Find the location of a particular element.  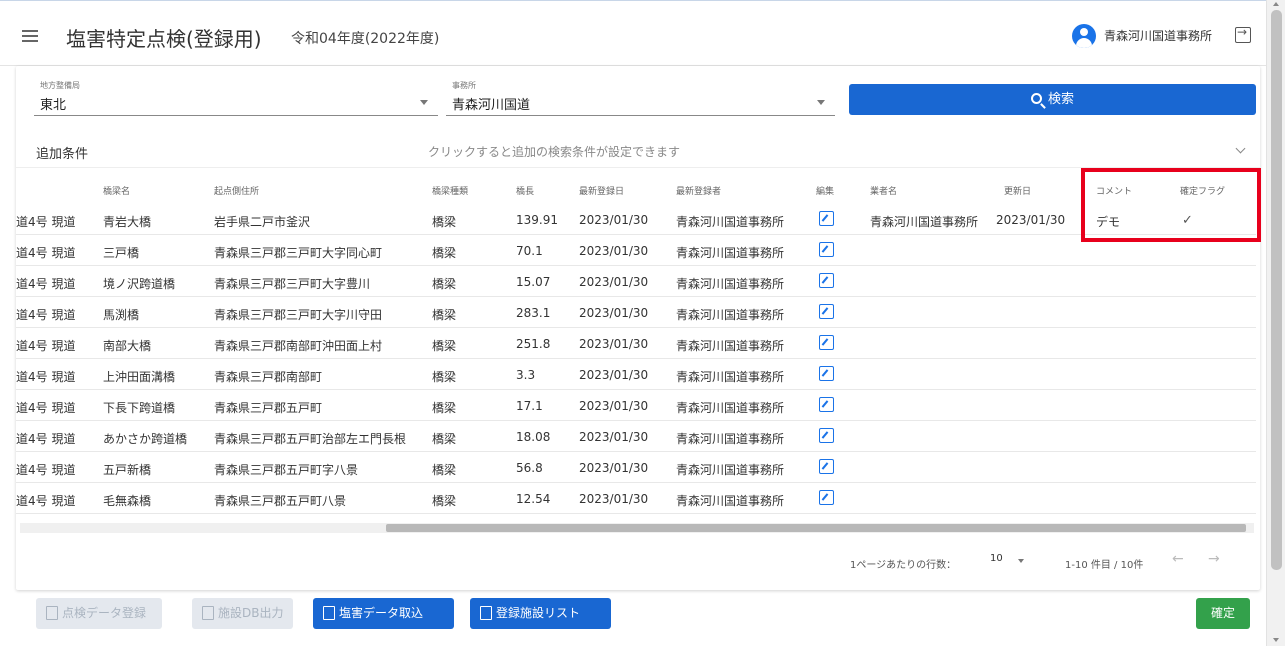

facility-list-label: 登録施設リスト is located at coordinates (538, 613).